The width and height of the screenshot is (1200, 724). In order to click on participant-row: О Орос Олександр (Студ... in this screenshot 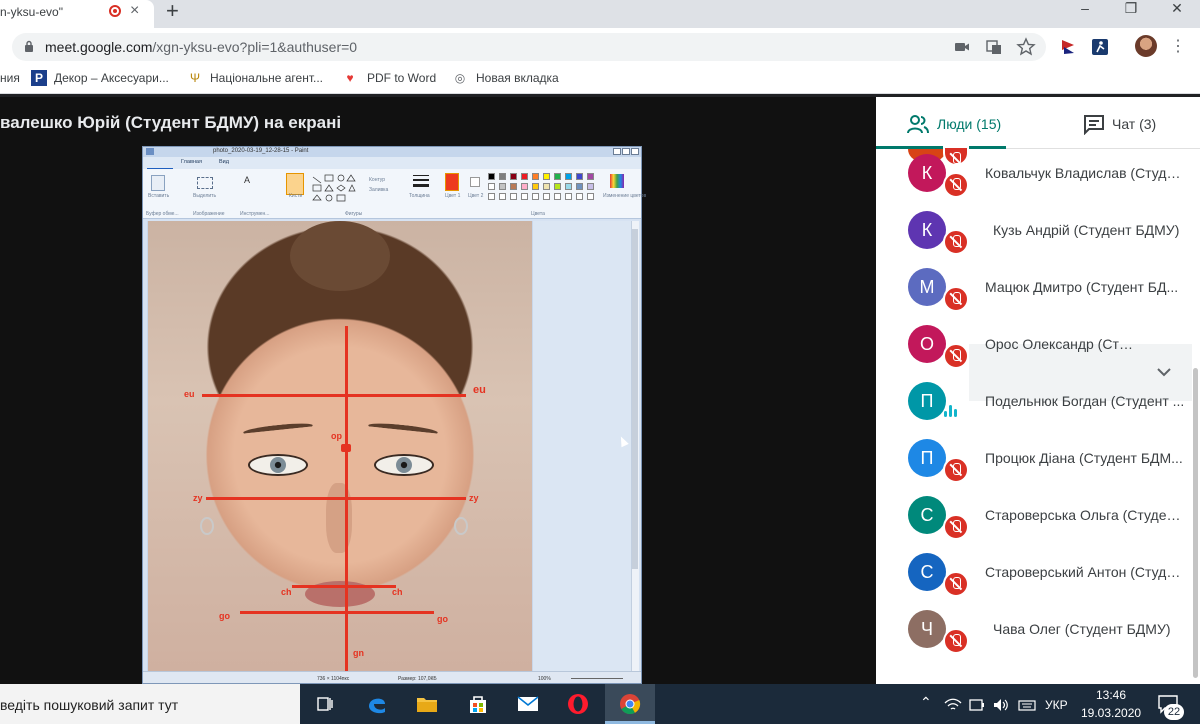, I will do `click(1034, 344)`.